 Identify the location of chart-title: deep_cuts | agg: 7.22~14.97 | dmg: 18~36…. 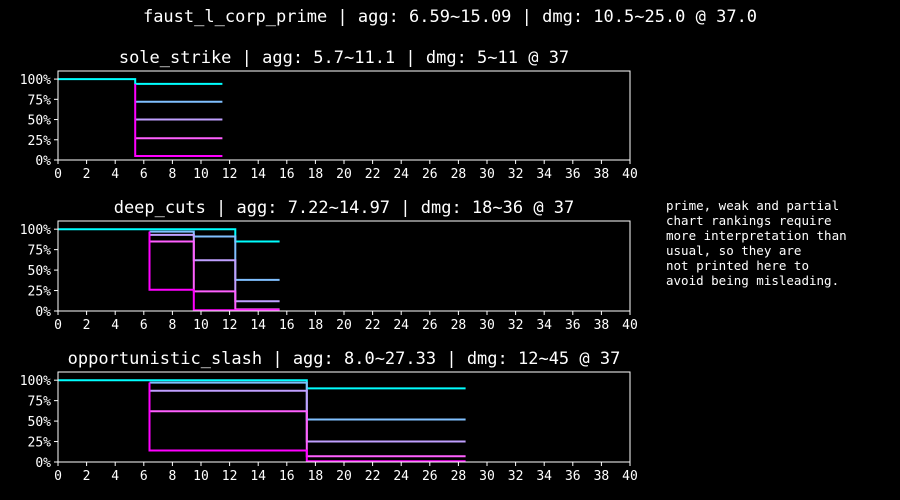
(344, 208).